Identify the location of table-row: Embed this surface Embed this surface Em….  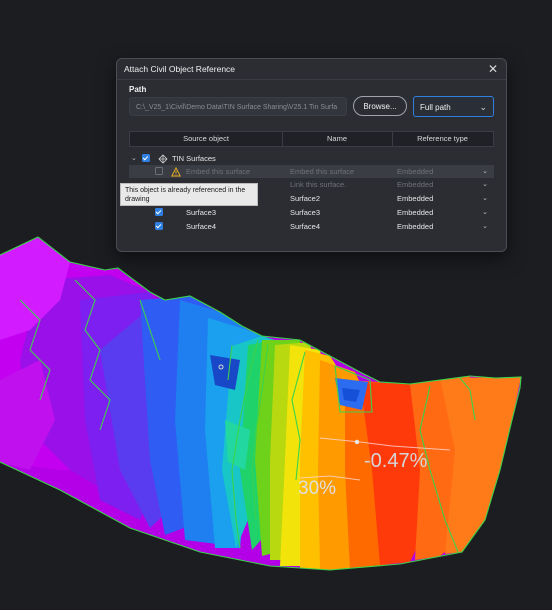
(311, 171).